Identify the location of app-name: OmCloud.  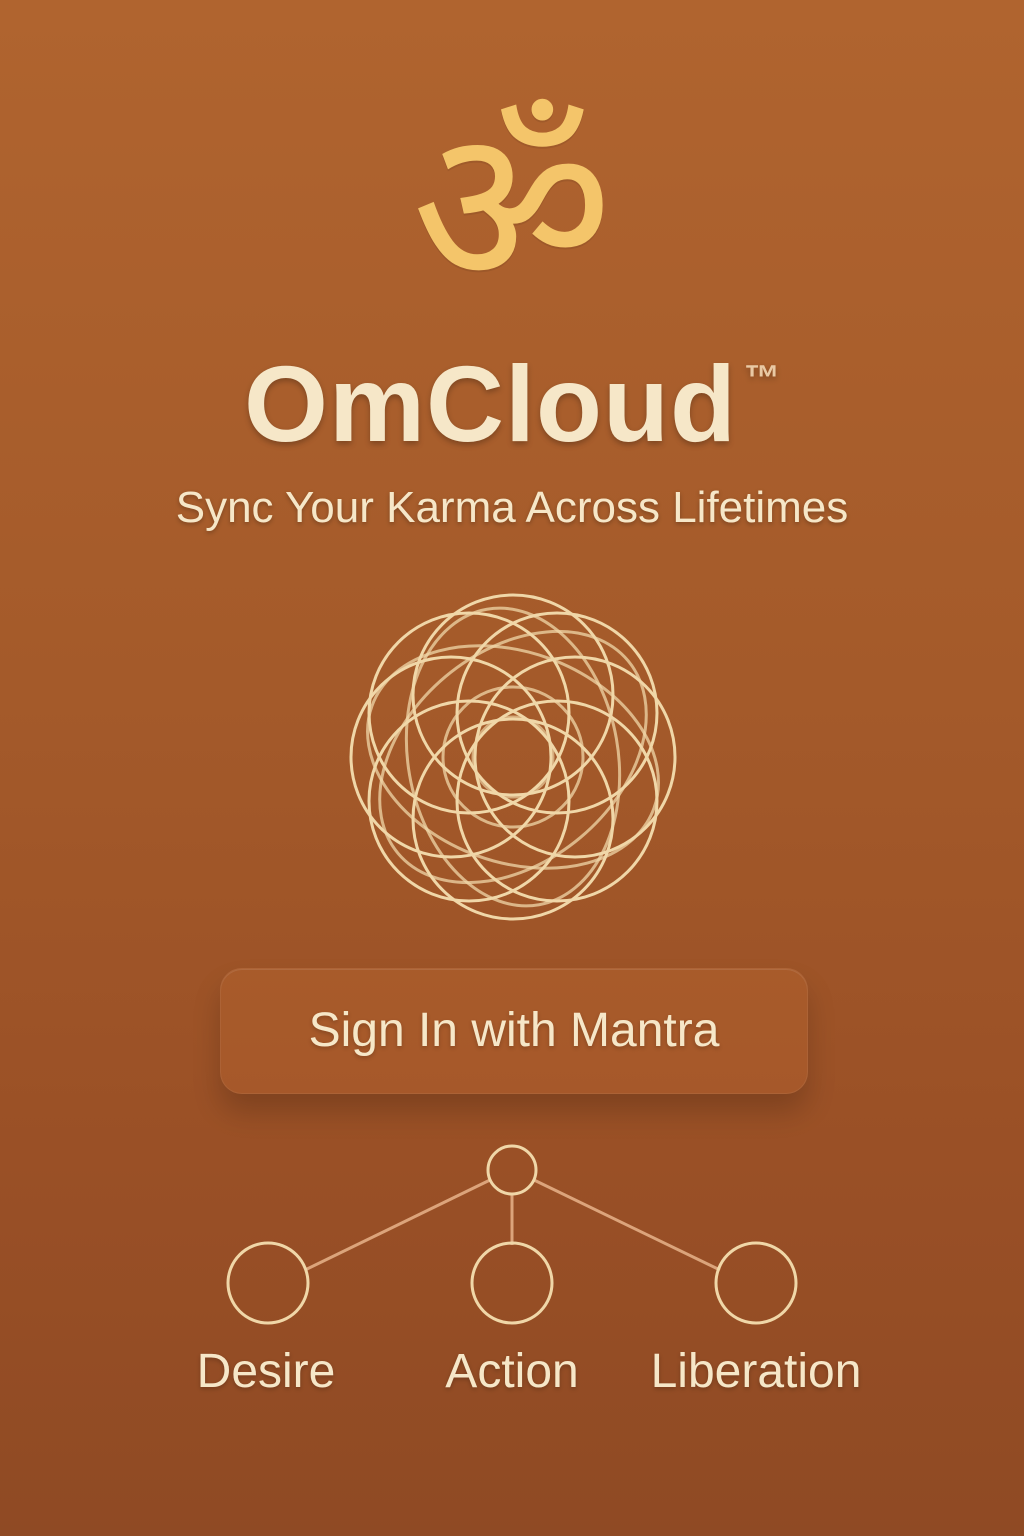
(490, 403).